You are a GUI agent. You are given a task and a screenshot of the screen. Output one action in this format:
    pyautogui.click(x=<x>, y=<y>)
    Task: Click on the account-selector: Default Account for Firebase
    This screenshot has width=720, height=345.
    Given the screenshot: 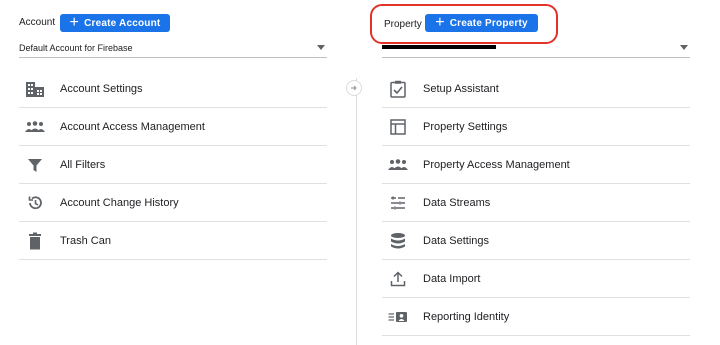 What is the action you would take?
    pyautogui.click(x=173, y=48)
    